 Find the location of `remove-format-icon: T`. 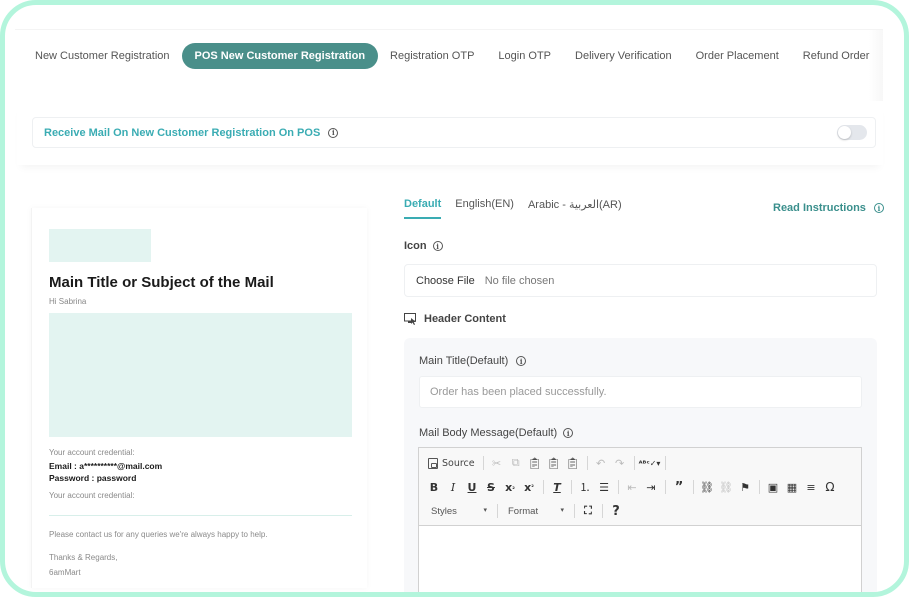

remove-format-icon: T is located at coordinates (557, 487).